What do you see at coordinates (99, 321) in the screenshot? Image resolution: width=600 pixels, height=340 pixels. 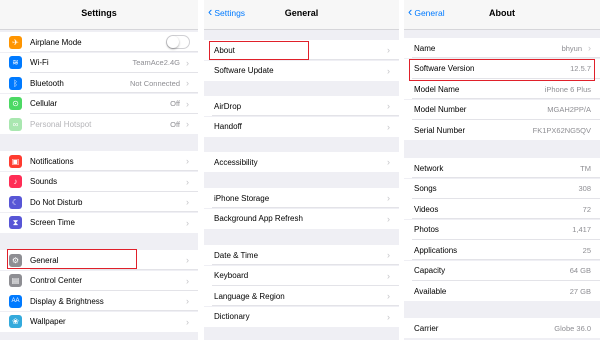 I see `settings-item-wallpaper: ❀ Wallpaper ›` at bounding box center [99, 321].